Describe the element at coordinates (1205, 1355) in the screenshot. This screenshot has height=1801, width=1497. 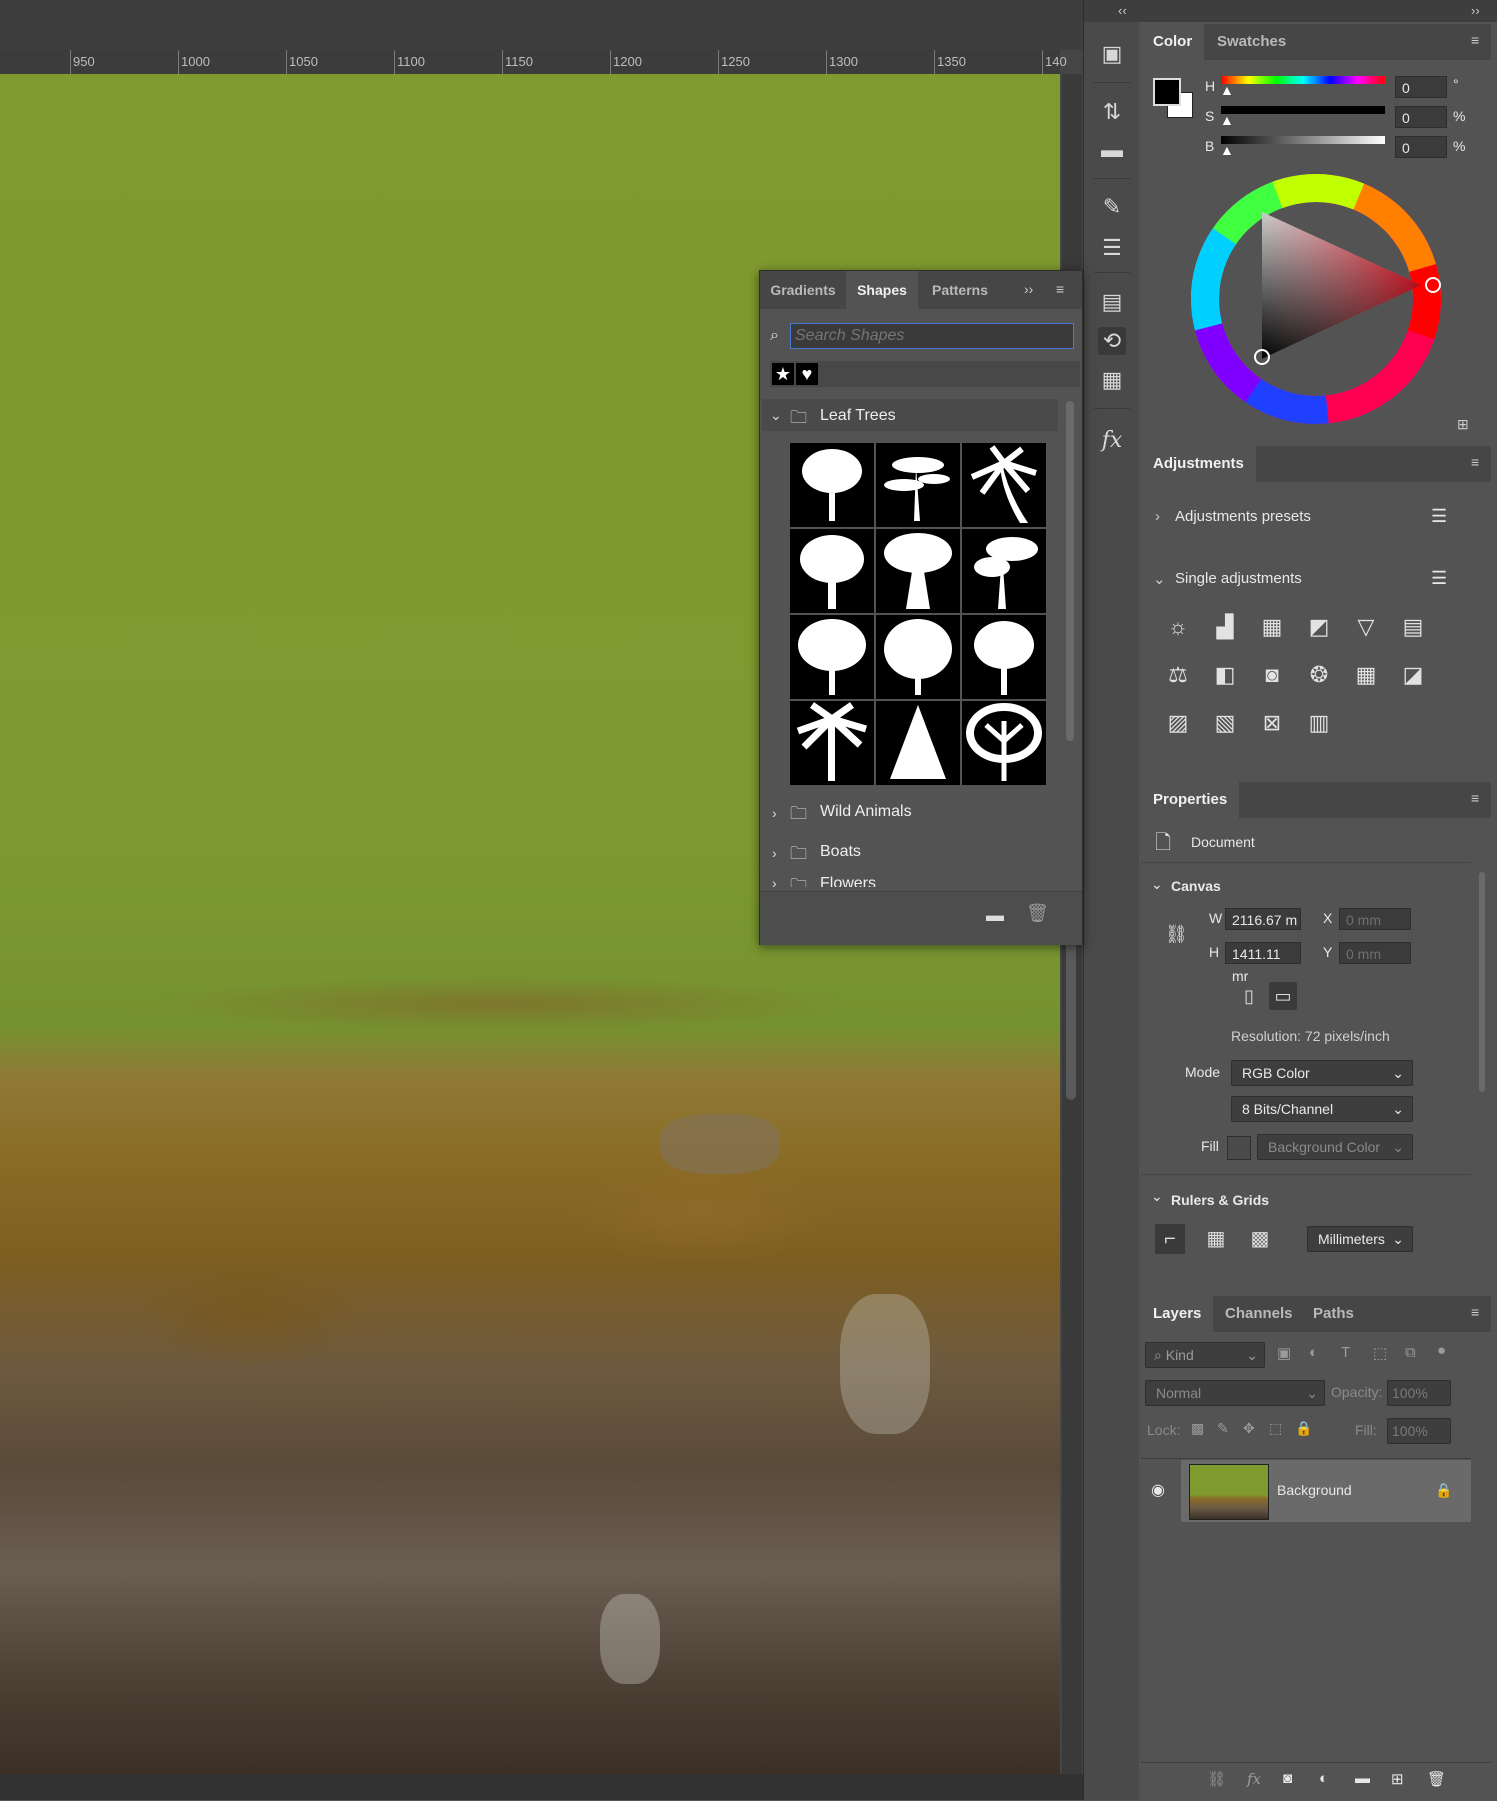
I see `filter-kind-select: ⌕ Kind ⌄` at that location.